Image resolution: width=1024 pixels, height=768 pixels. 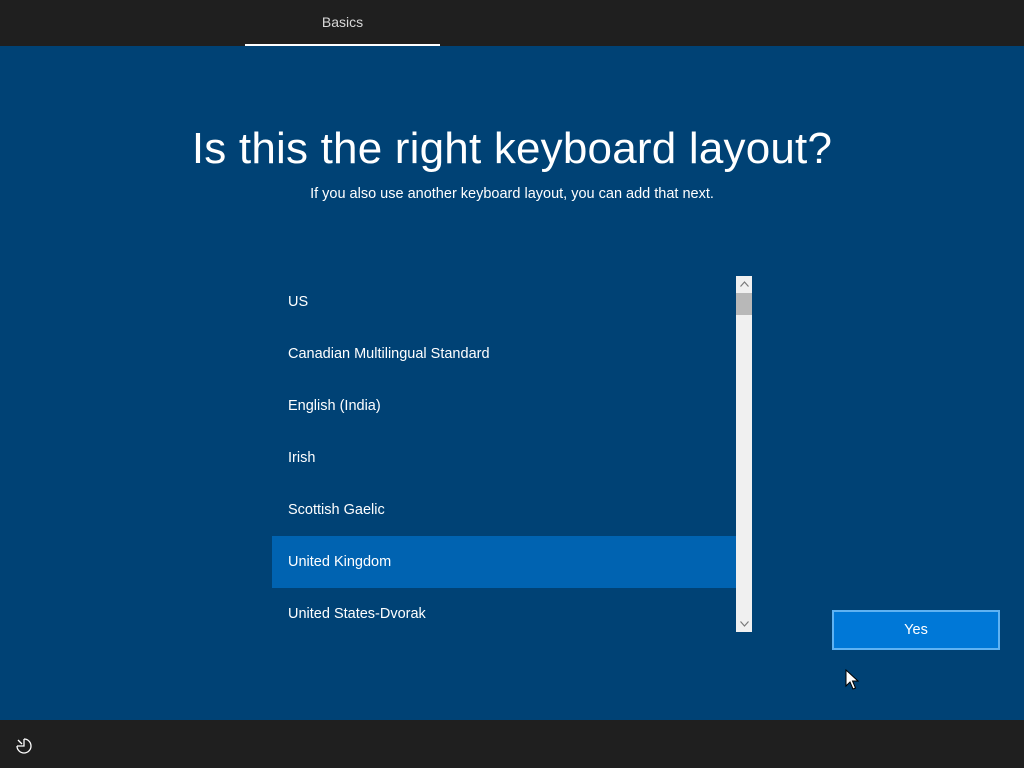 What do you see at coordinates (512, 148) in the screenshot?
I see `page-title: Is this the right keyboard layout?` at bounding box center [512, 148].